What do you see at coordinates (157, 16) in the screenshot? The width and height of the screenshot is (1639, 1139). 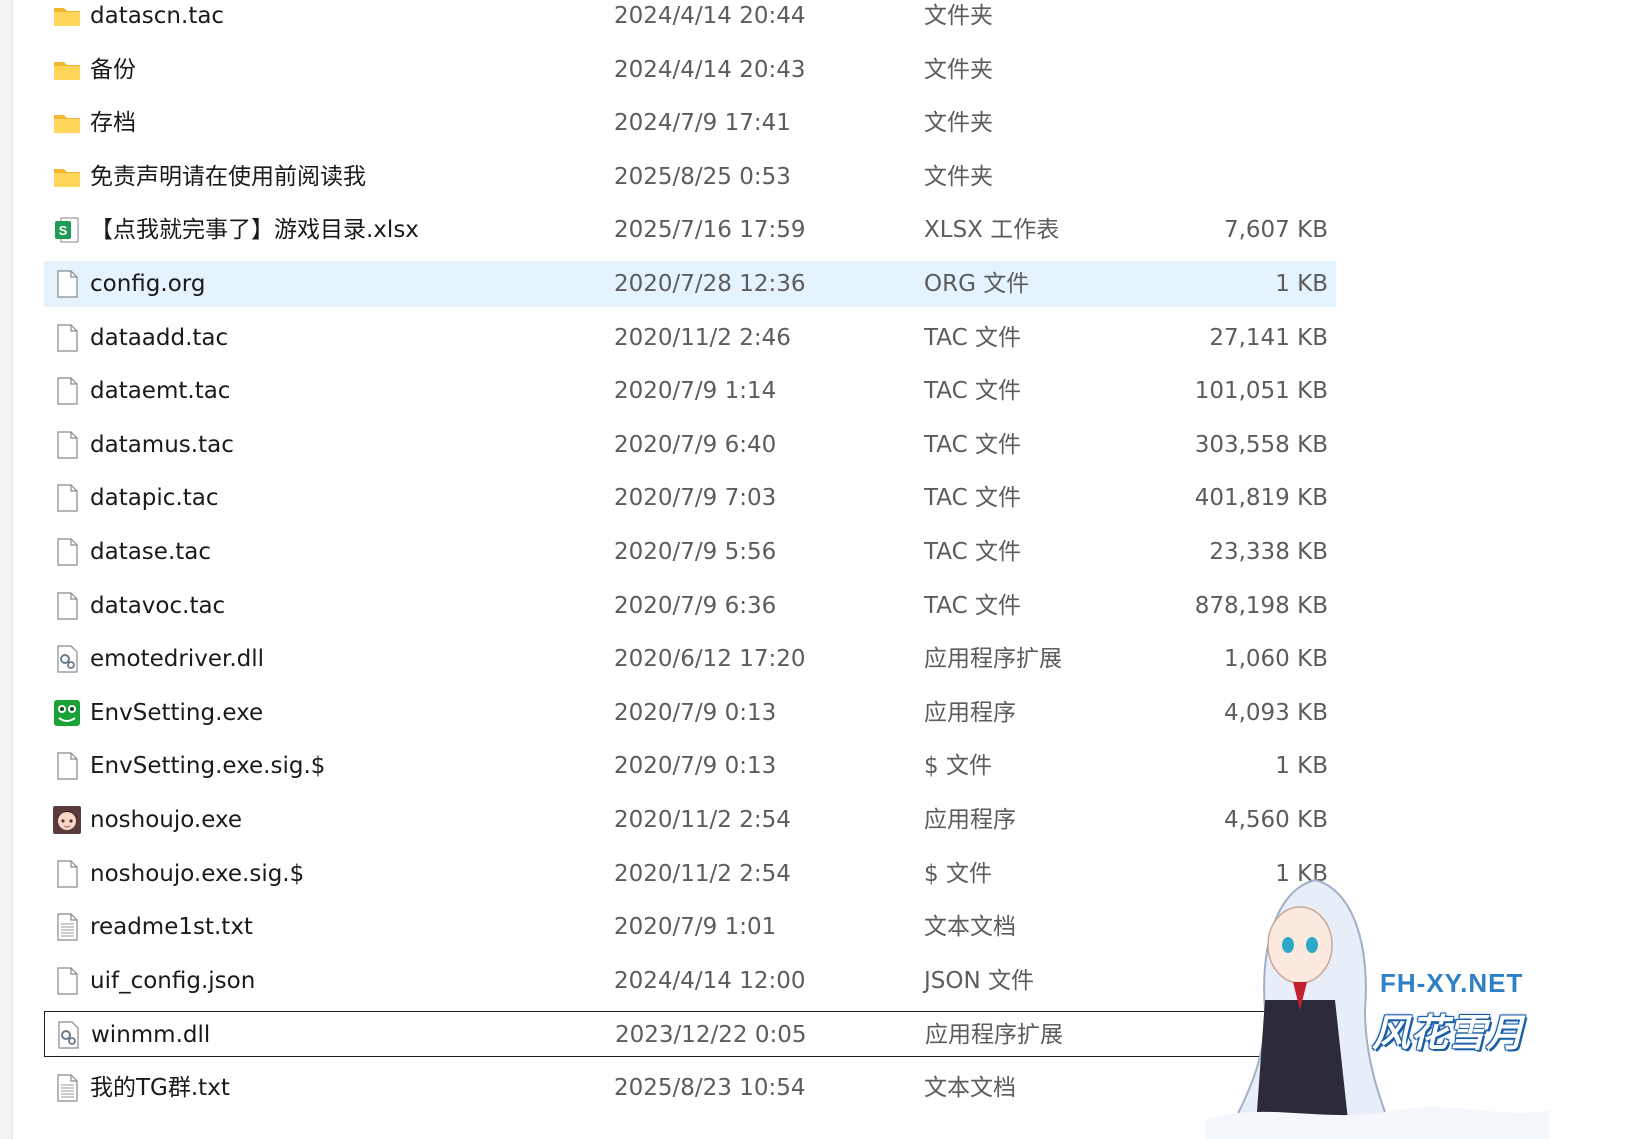 I see `file-name: datascn.tac` at bounding box center [157, 16].